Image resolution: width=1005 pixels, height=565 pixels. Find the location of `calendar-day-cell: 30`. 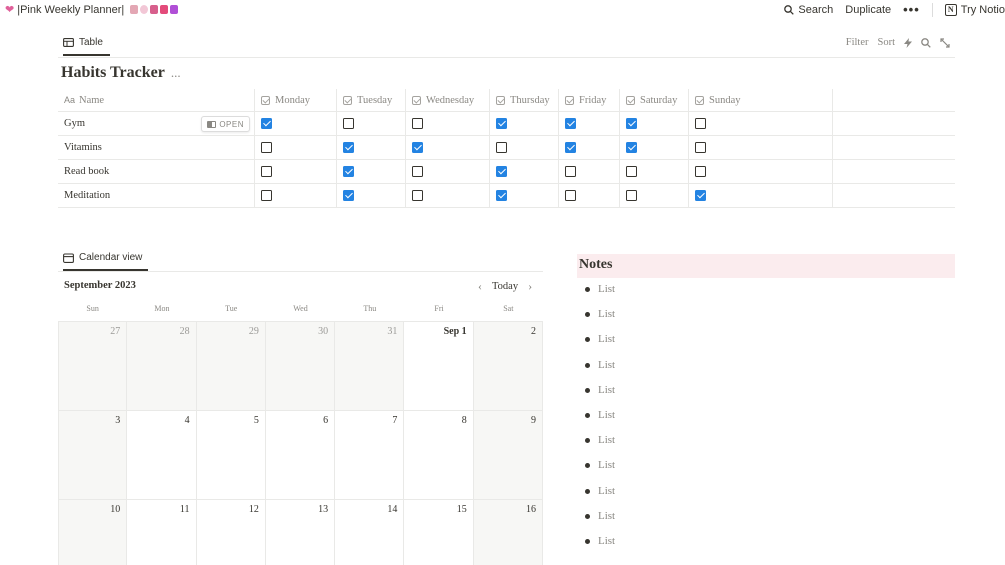

calendar-day-cell: 30 is located at coordinates (300, 366).